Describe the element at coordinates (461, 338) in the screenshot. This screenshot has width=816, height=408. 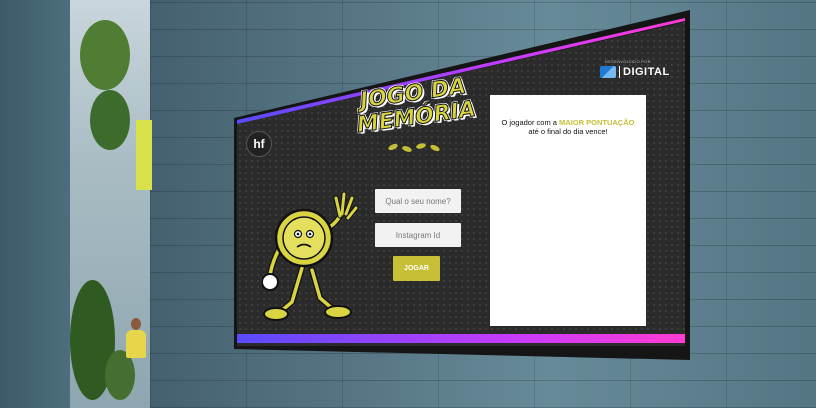
I see `bottom-gradient-stripe` at that location.